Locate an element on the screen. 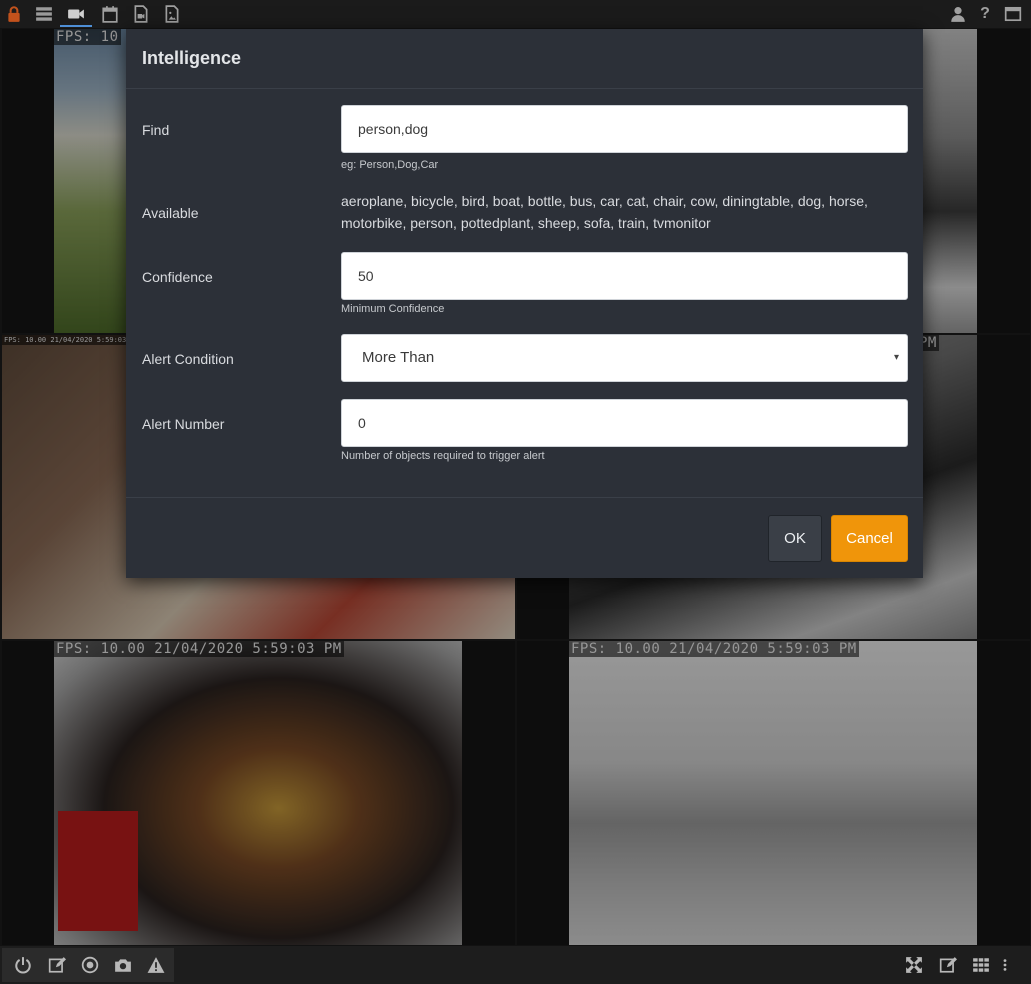  more-vertical-icon is located at coordinates (1005, 965).